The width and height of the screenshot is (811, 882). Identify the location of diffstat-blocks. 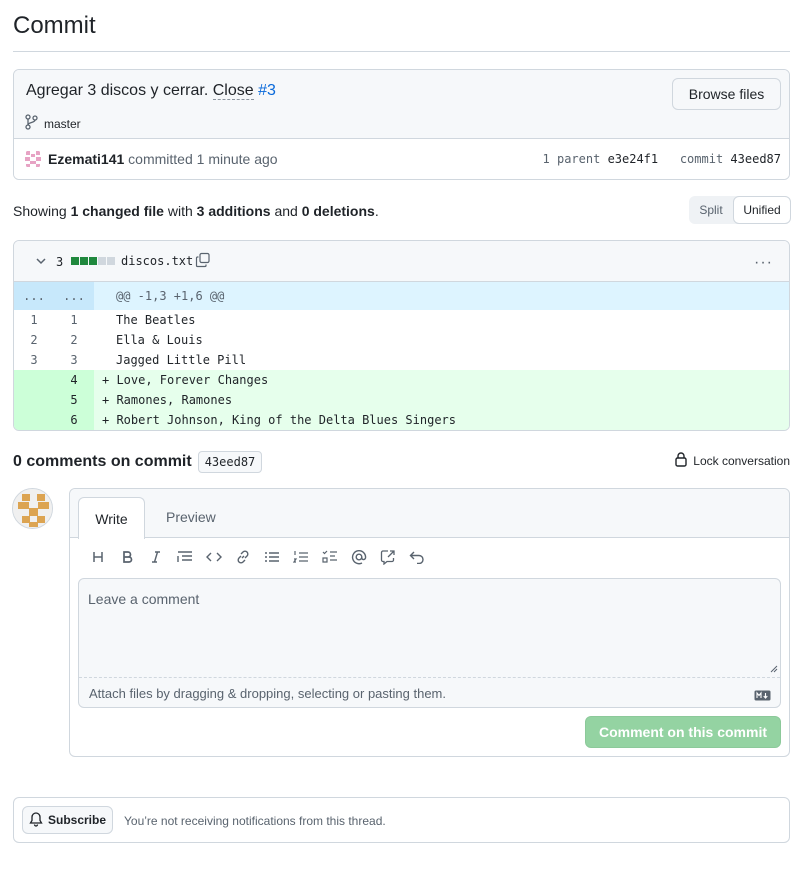
(93, 261).